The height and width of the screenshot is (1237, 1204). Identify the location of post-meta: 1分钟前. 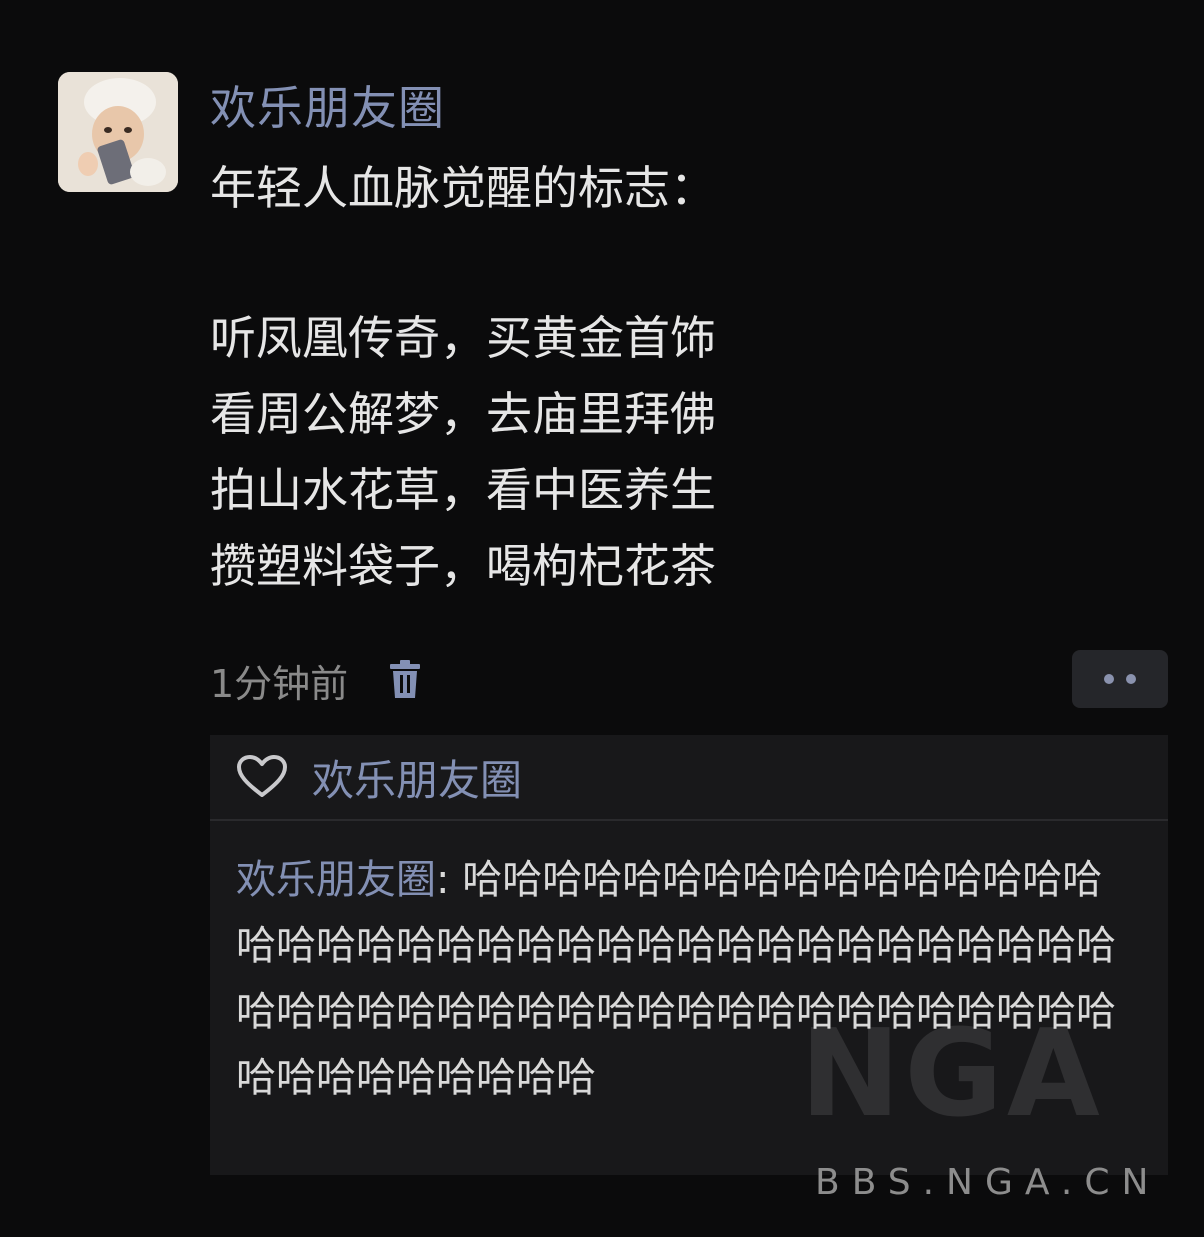
(316, 680).